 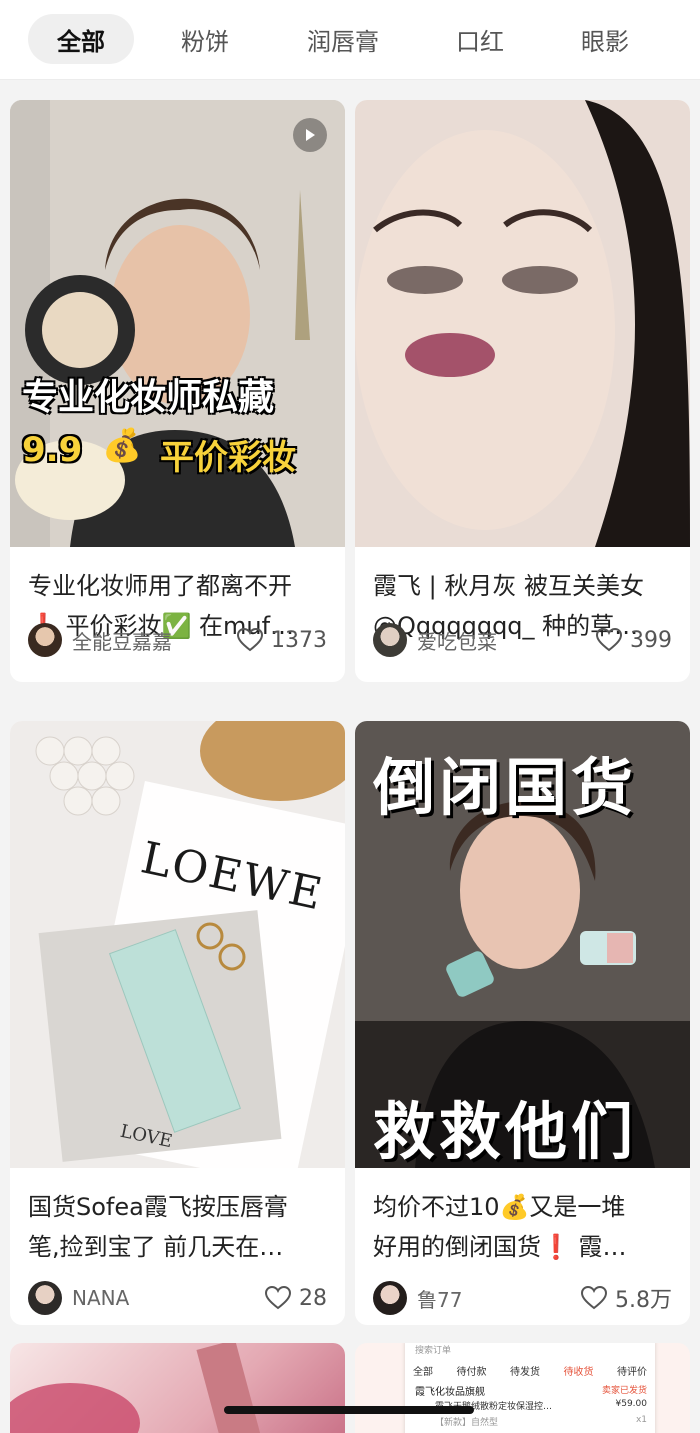 What do you see at coordinates (522, 944) in the screenshot?
I see `post-cover-image: 倒闭国货 救救他们` at bounding box center [522, 944].